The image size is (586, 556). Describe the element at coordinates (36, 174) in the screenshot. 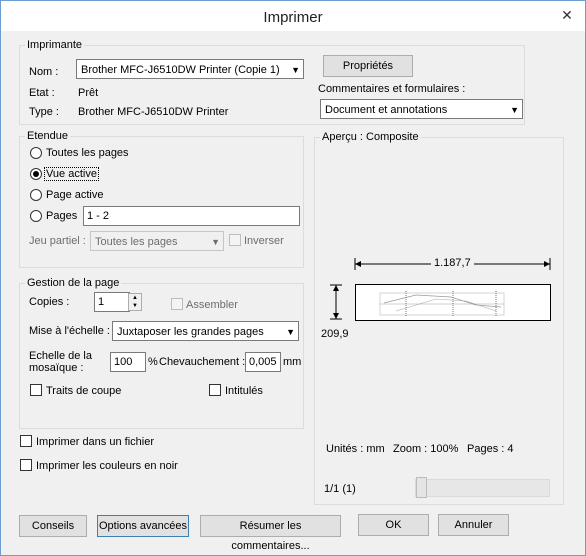

I see `radio-current-view` at that location.